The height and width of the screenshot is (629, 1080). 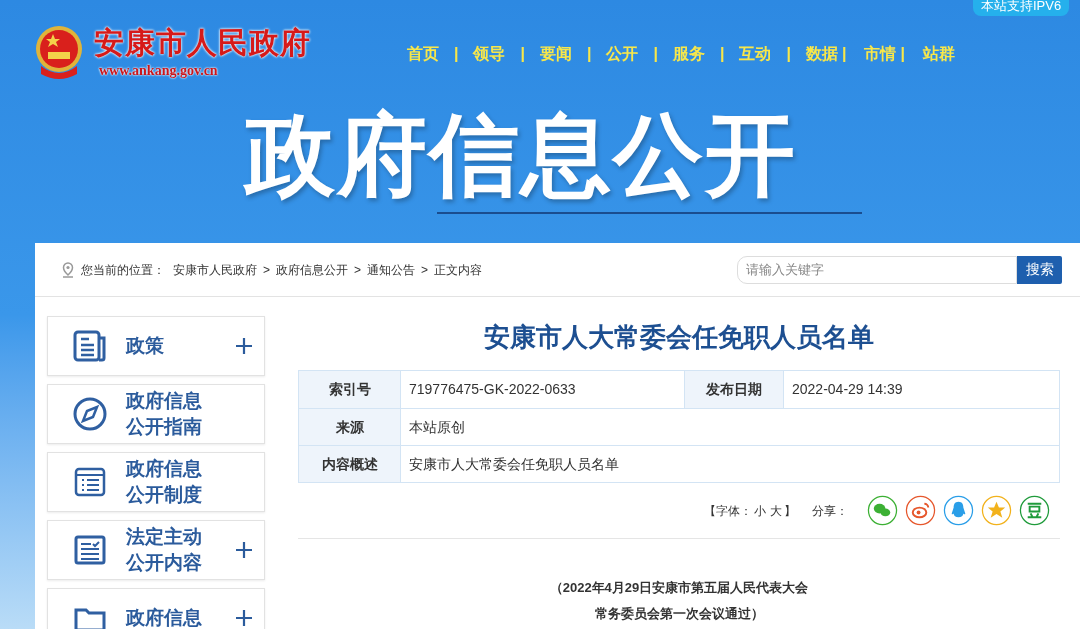 I want to click on font-large-link: 大, so click(x=776, y=510).